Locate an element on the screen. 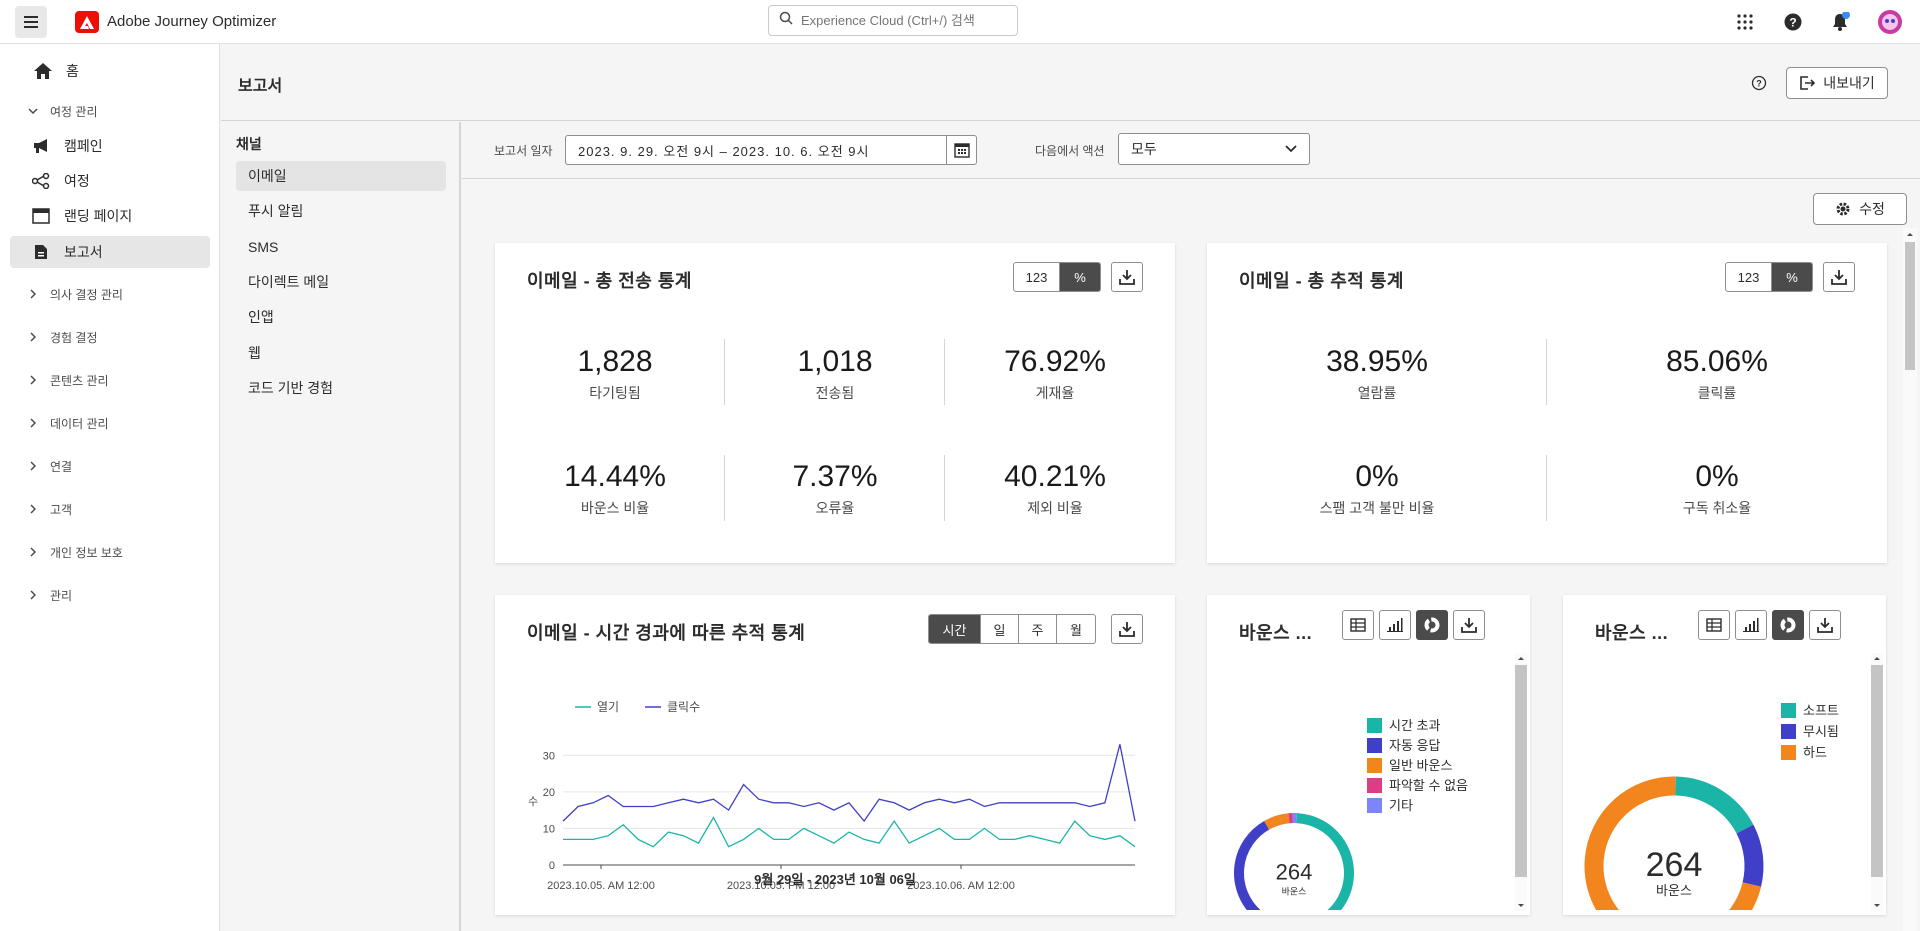  channel-web: 웹 is located at coordinates (341, 353).